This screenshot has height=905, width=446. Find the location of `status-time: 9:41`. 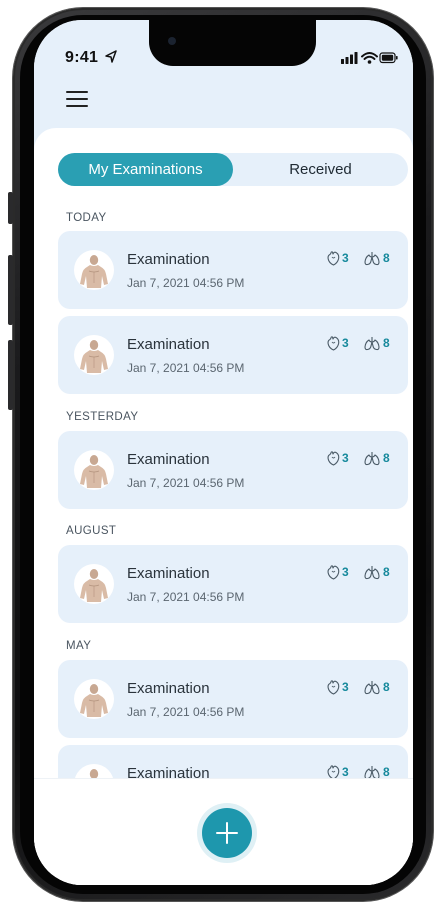

status-time: 9:41 is located at coordinates (82, 57).